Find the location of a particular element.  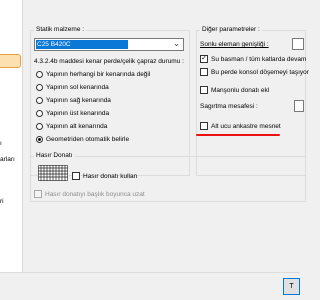

mansonlu-checkbox is located at coordinates (204, 90).